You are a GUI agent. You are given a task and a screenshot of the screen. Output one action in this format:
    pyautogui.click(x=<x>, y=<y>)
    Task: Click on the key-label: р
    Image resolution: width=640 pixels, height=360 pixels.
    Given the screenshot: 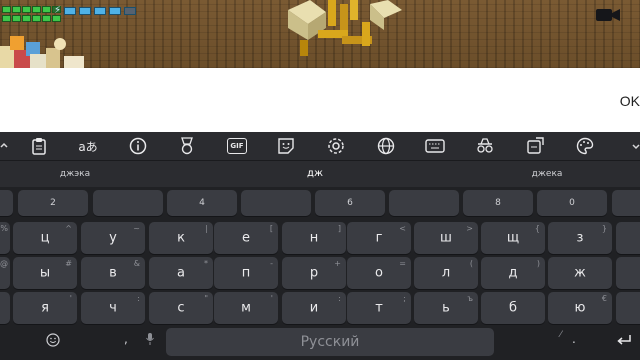 What is the action you would take?
    pyautogui.click(x=314, y=273)
    